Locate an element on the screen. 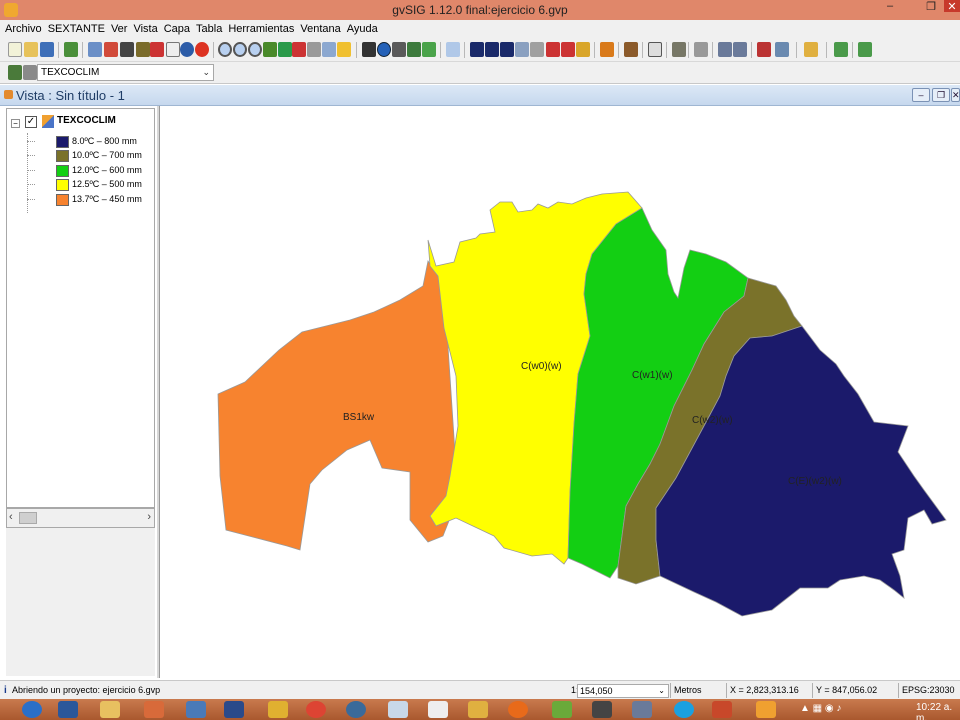 This screenshot has height=720, width=960. zoom-layer-icon is located at coordinates (270, 49).